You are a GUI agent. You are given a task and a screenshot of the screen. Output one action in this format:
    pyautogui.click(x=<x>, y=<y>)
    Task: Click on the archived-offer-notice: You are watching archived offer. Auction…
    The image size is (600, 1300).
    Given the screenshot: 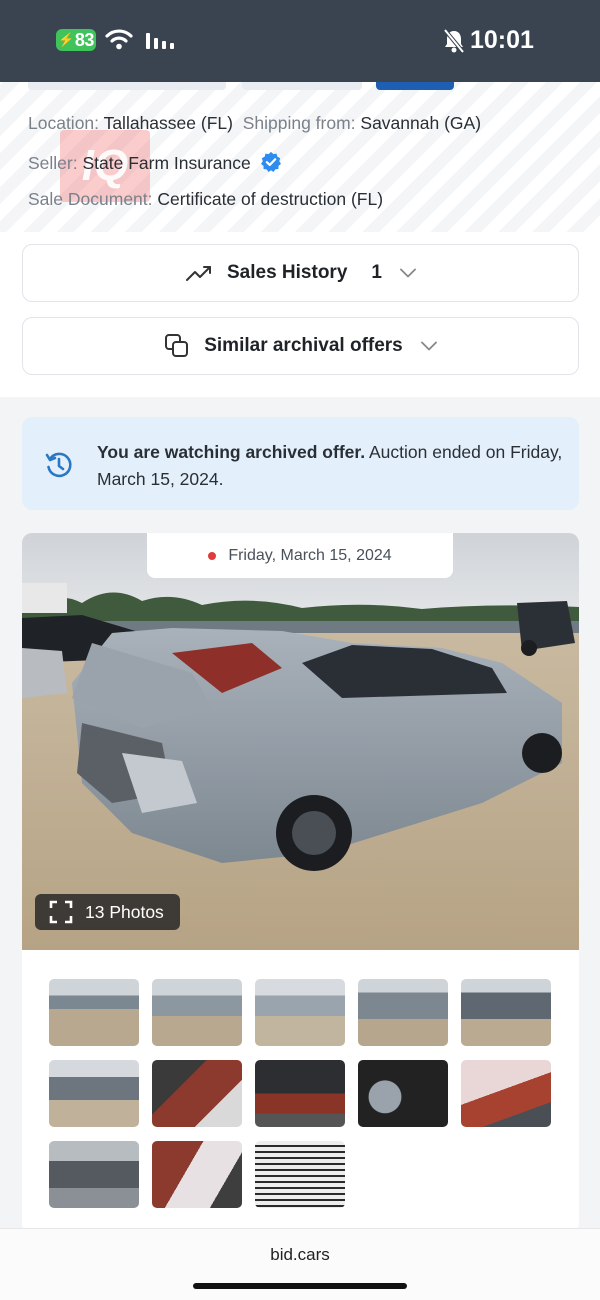 What is the action you would take?
    pyautogui.click(x=300, y=463)
    